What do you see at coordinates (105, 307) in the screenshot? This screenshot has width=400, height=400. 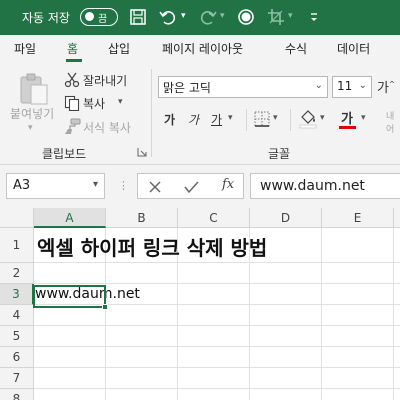 I see `fill-handle` at bounding box center [105, 307].